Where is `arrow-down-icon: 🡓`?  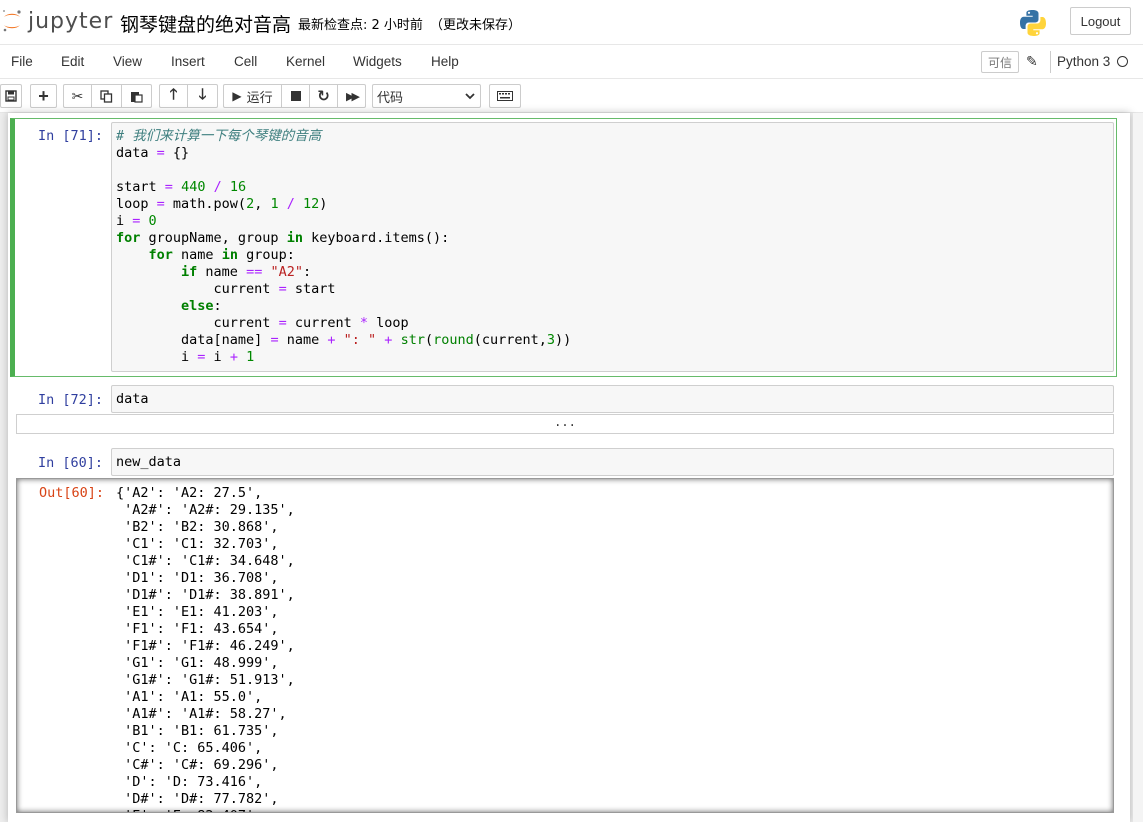
arrow-down-icon: 🡓 is located at coordinates (202, 94).